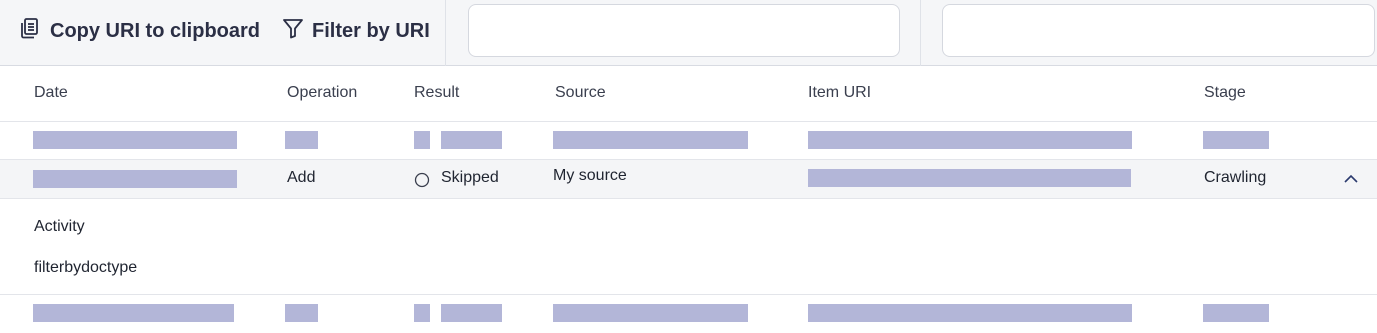 This screenshot has width=1377, height=333. Describe the element at coordinates (155, 30) in the screenshot. I see `copy-uri-label: Copy URI to clipboard` at that location.